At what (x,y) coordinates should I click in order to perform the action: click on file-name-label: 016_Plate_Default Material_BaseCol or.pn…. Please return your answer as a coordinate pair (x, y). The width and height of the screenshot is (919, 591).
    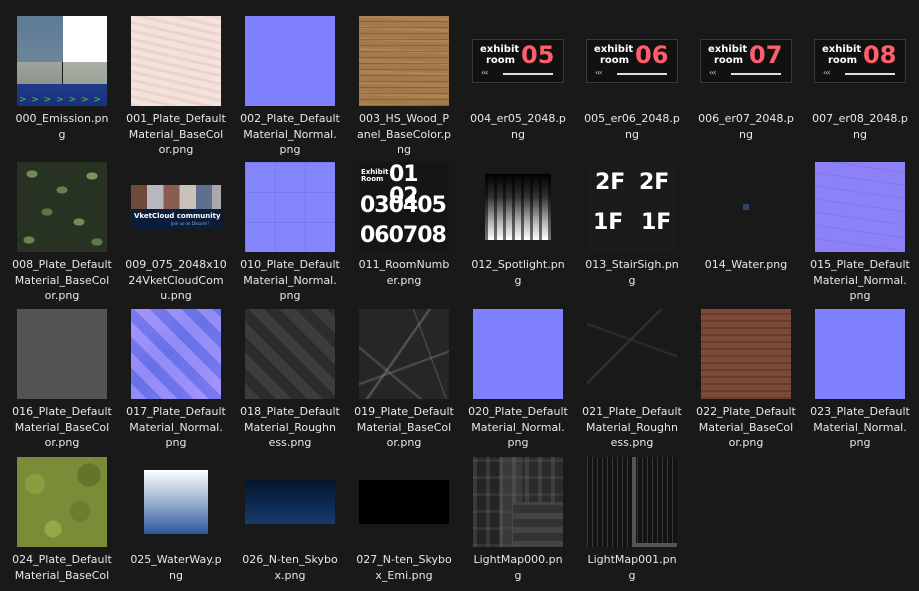
    Looking at the image, I should click on (62, 427).